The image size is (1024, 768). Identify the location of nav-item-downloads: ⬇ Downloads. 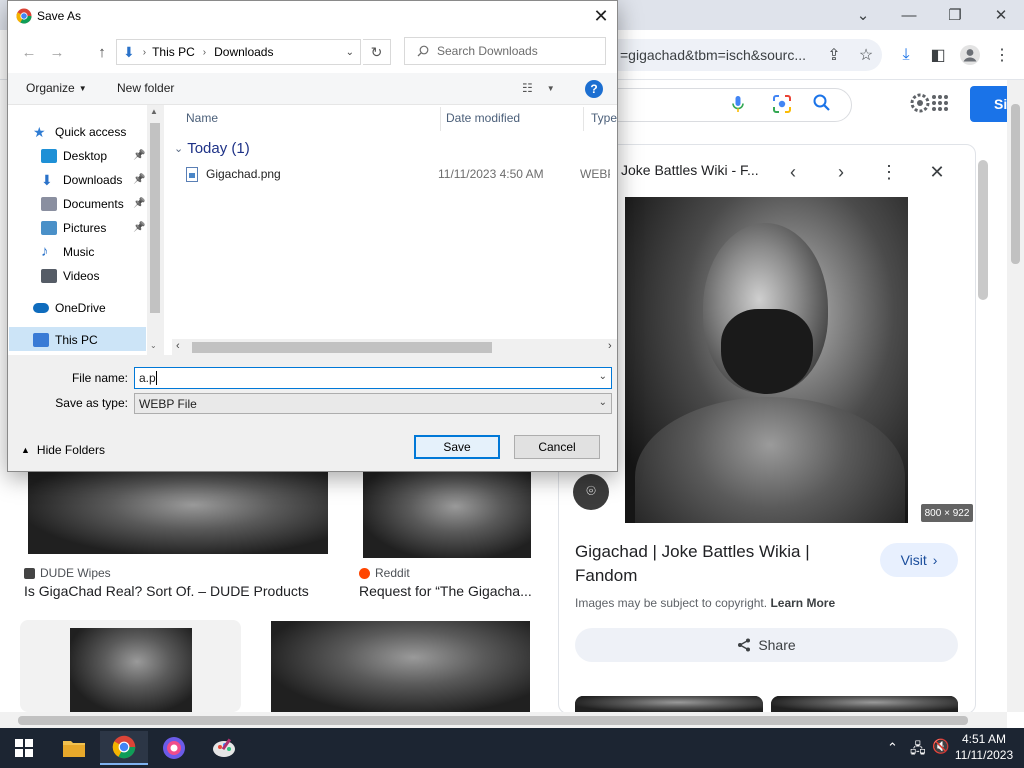
(81, 180).